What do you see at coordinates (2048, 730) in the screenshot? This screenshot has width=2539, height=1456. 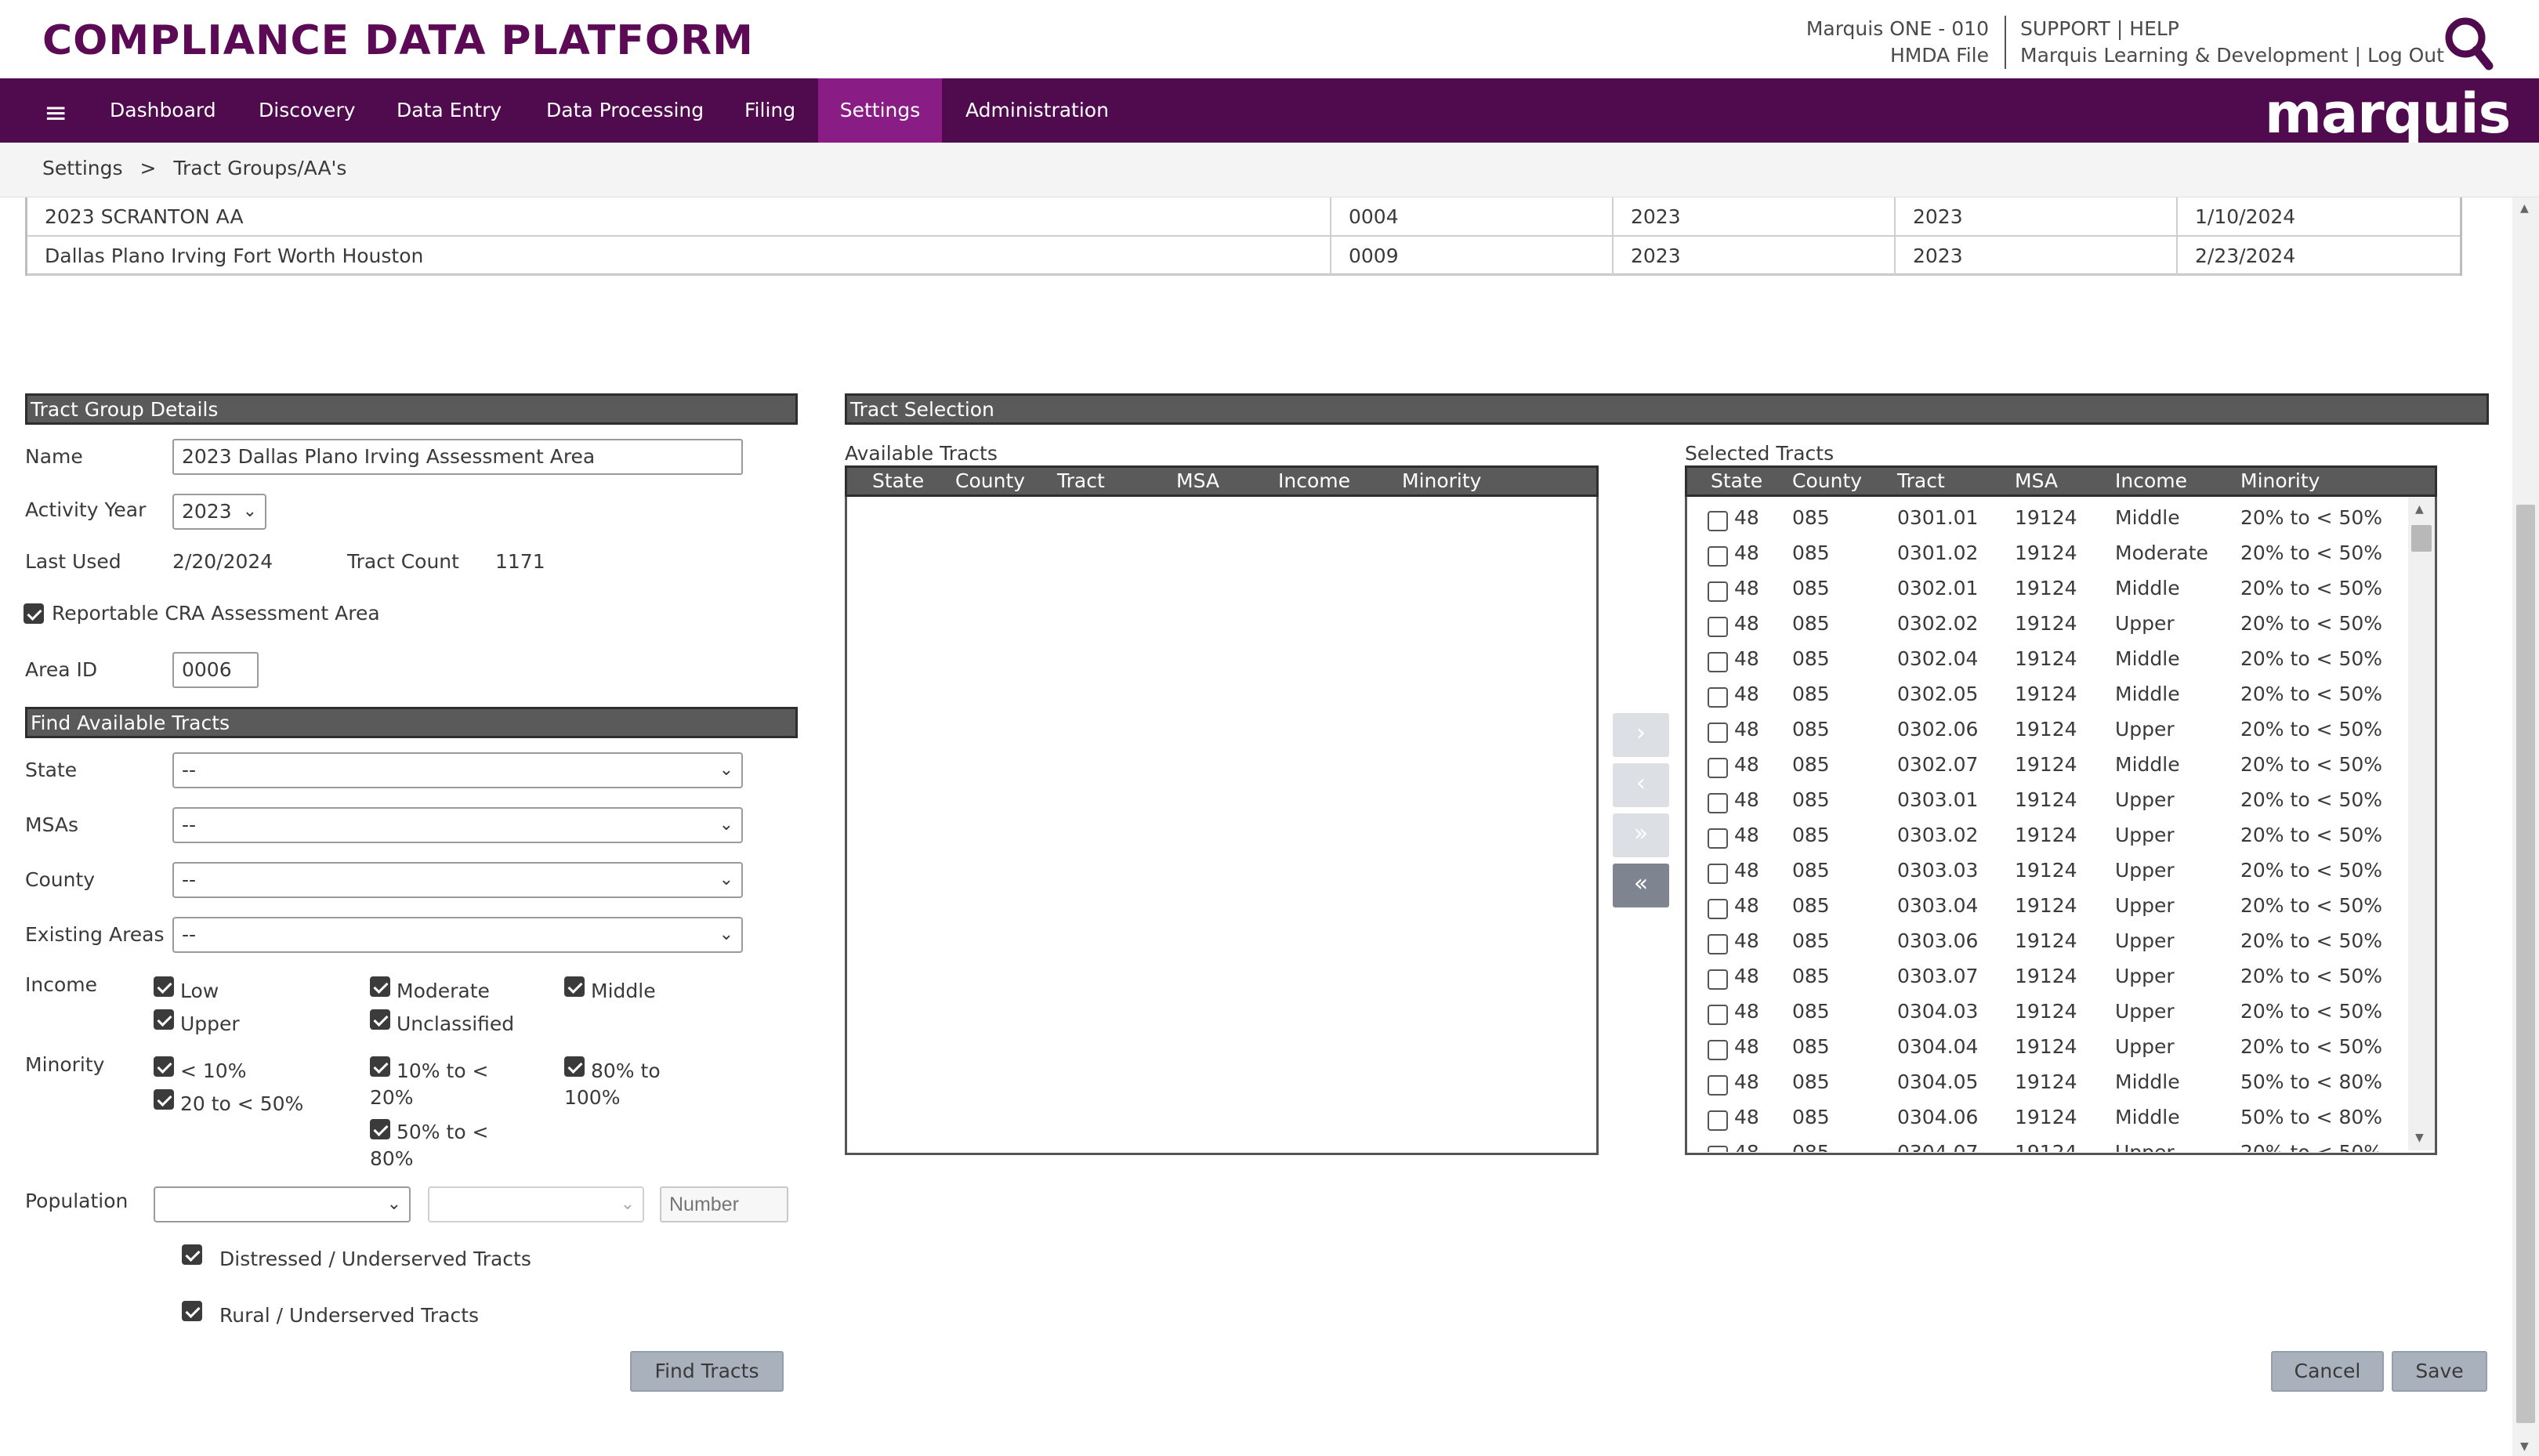 I see `table-row: 48 085 0302.06 19124 Upper 20% to < 50%` at bounding box center [2048, 730].